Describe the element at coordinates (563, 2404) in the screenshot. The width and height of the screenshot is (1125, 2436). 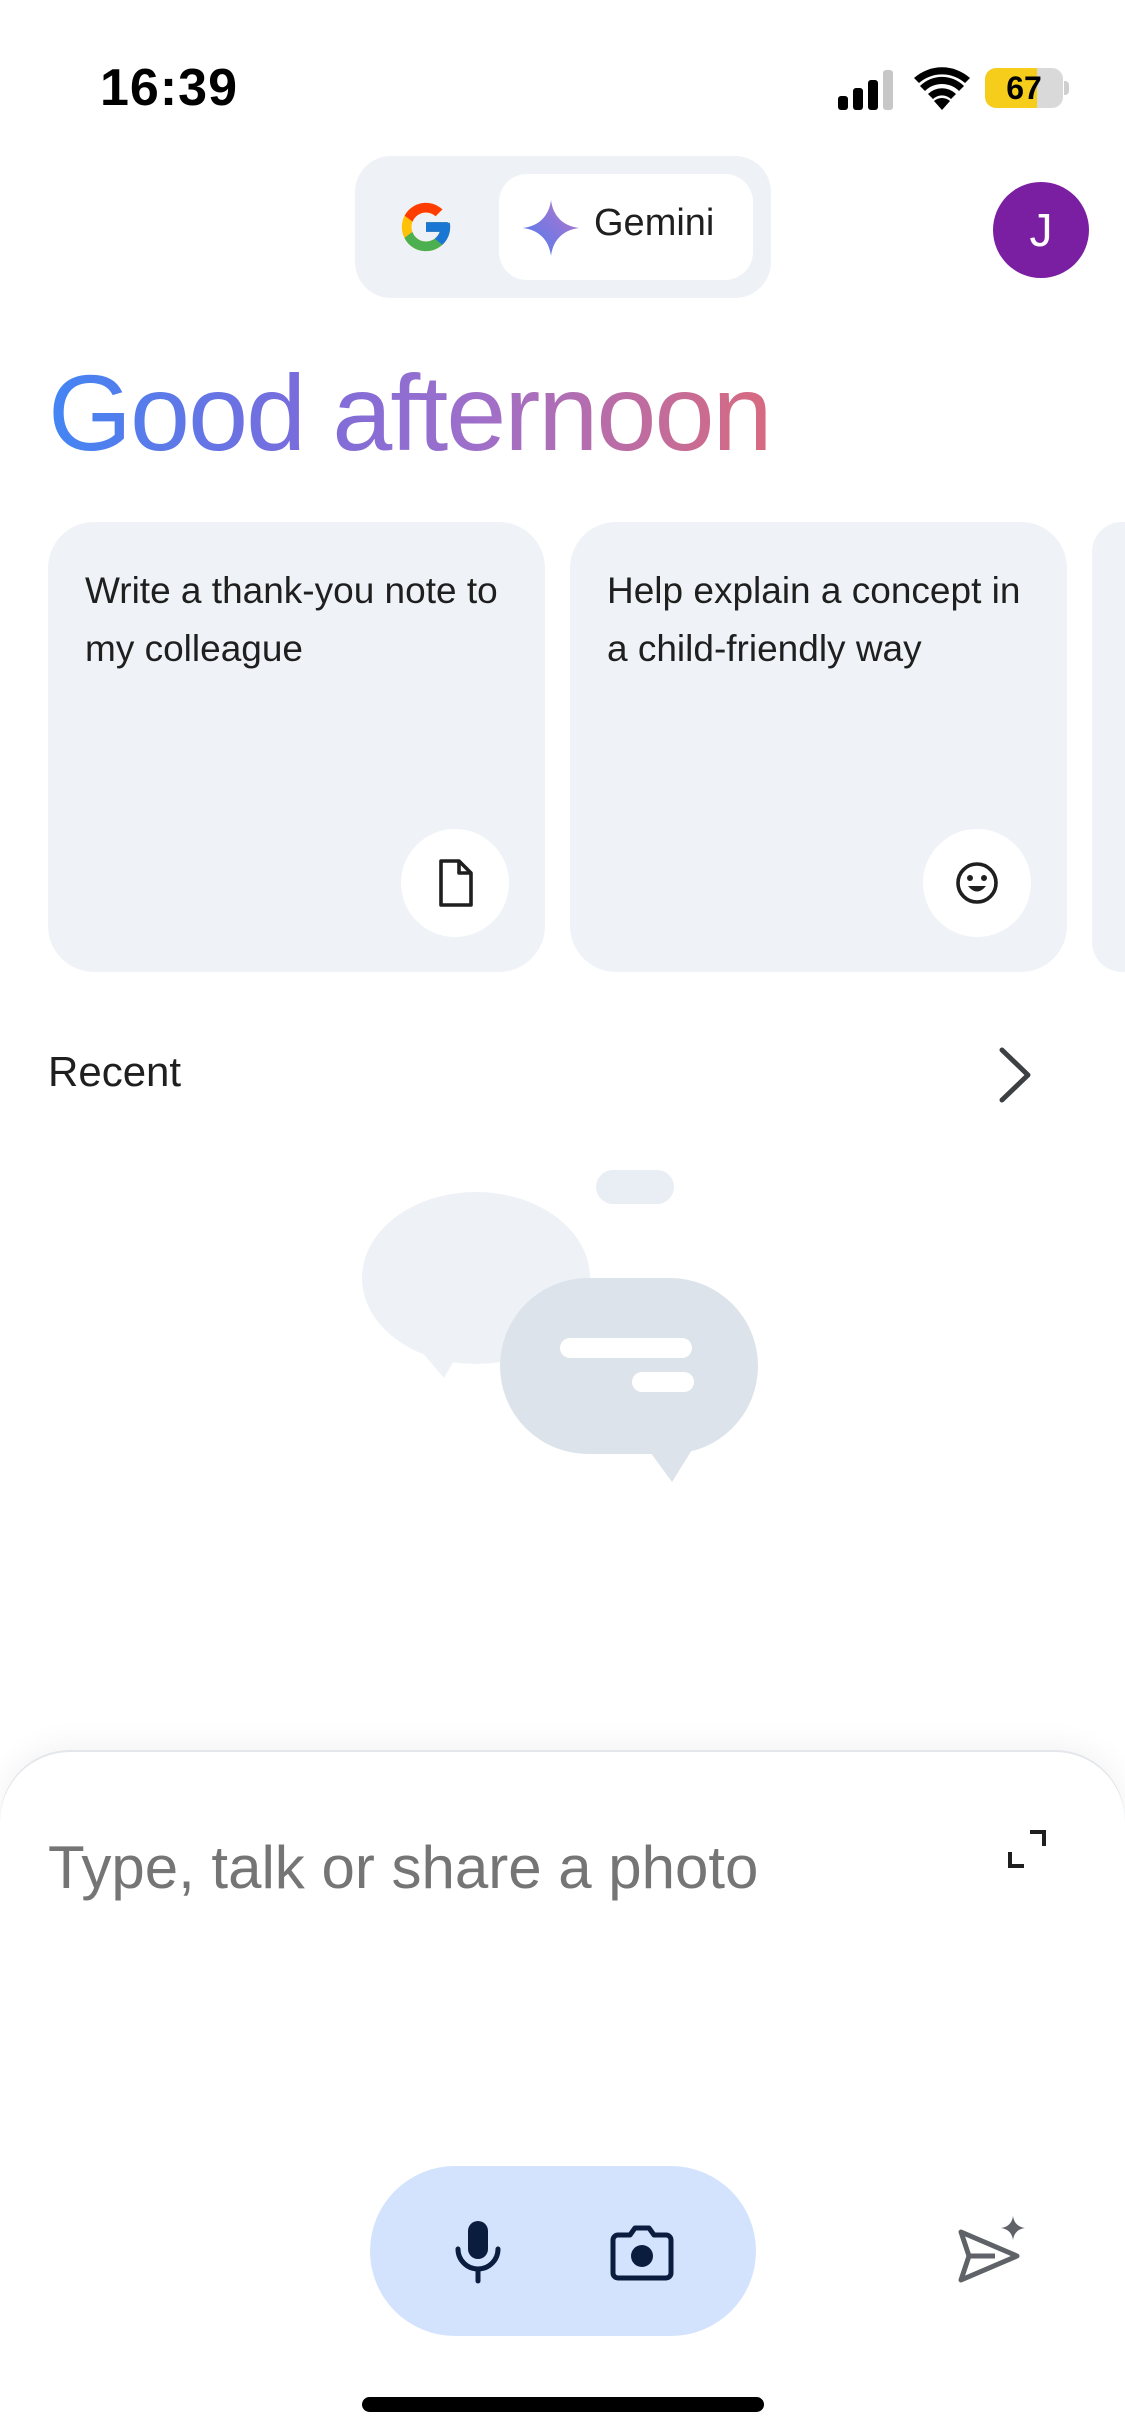
I see `home-indicator` at that location.